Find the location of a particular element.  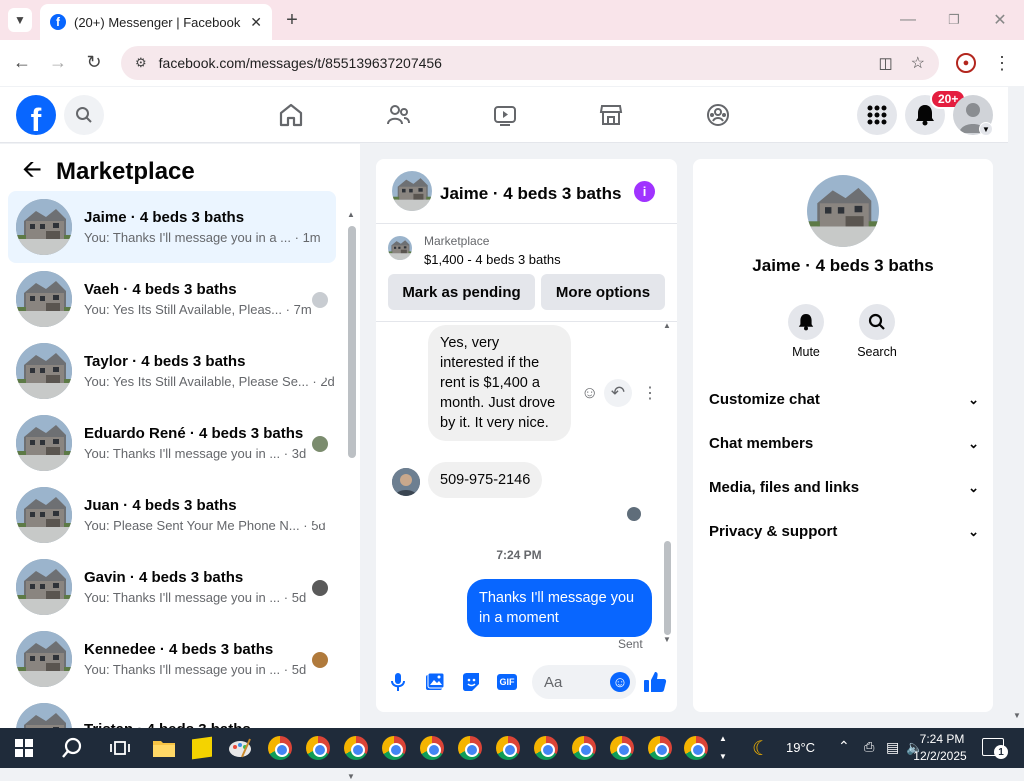

taskbar-search-button is located at coordinates (72, 748).